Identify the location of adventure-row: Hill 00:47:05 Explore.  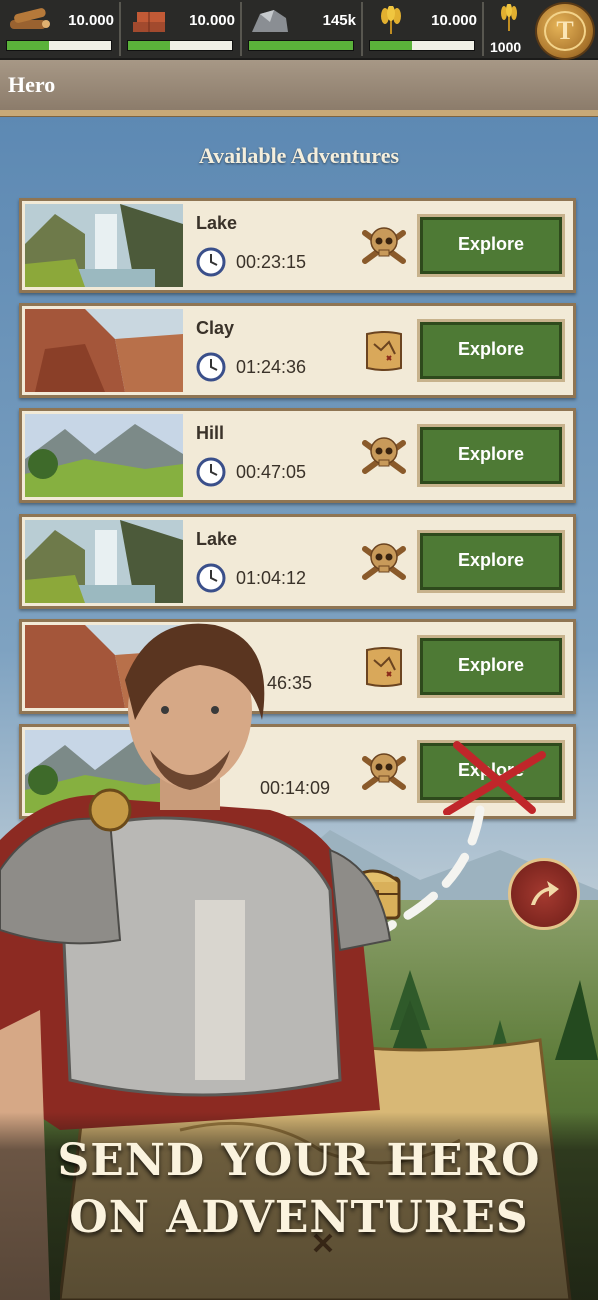
(297, 455).